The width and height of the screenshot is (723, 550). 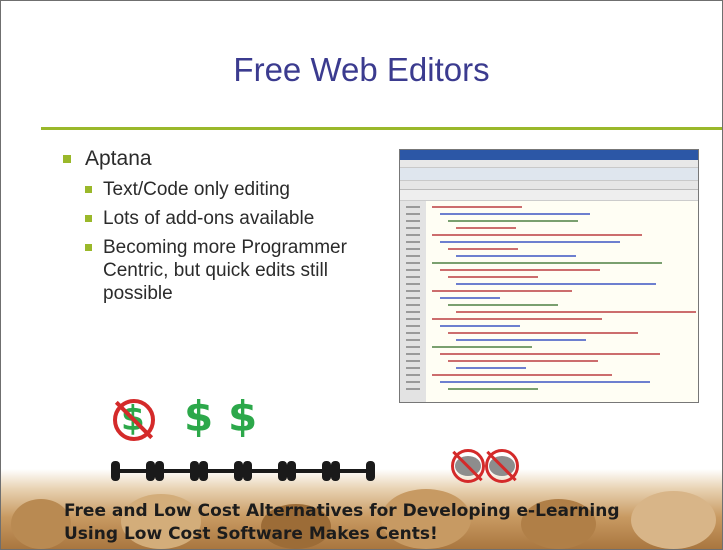 What do you see at coordinates (251, 534) in the screenshot?
I see `footer-line-2: Using Low Cost Software Makes Cents!` at bounding box center [251, 534].